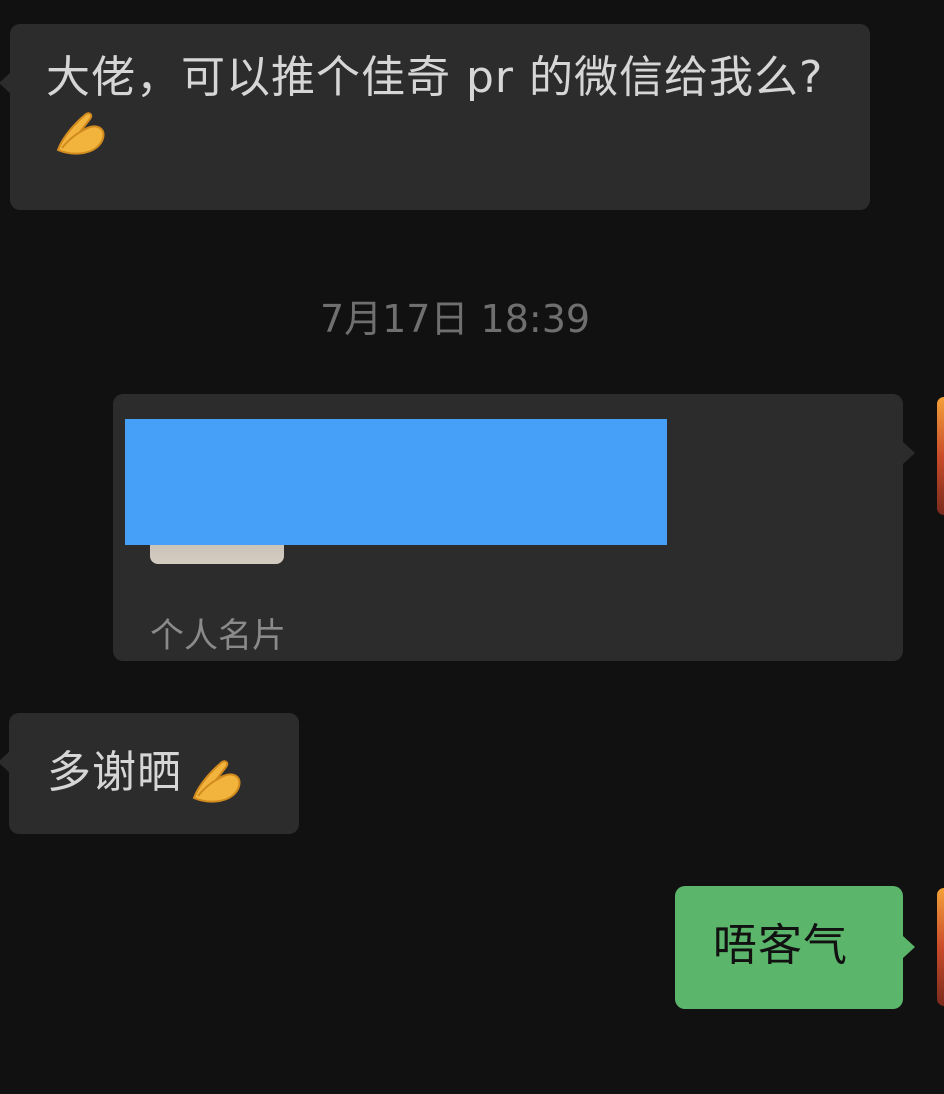 This screenshot has width=944, height=1094. What do you see at coordinates (114, 772) in the screenshot?
I see `message-text: 多谢晒` at bounding box center [114, 772].